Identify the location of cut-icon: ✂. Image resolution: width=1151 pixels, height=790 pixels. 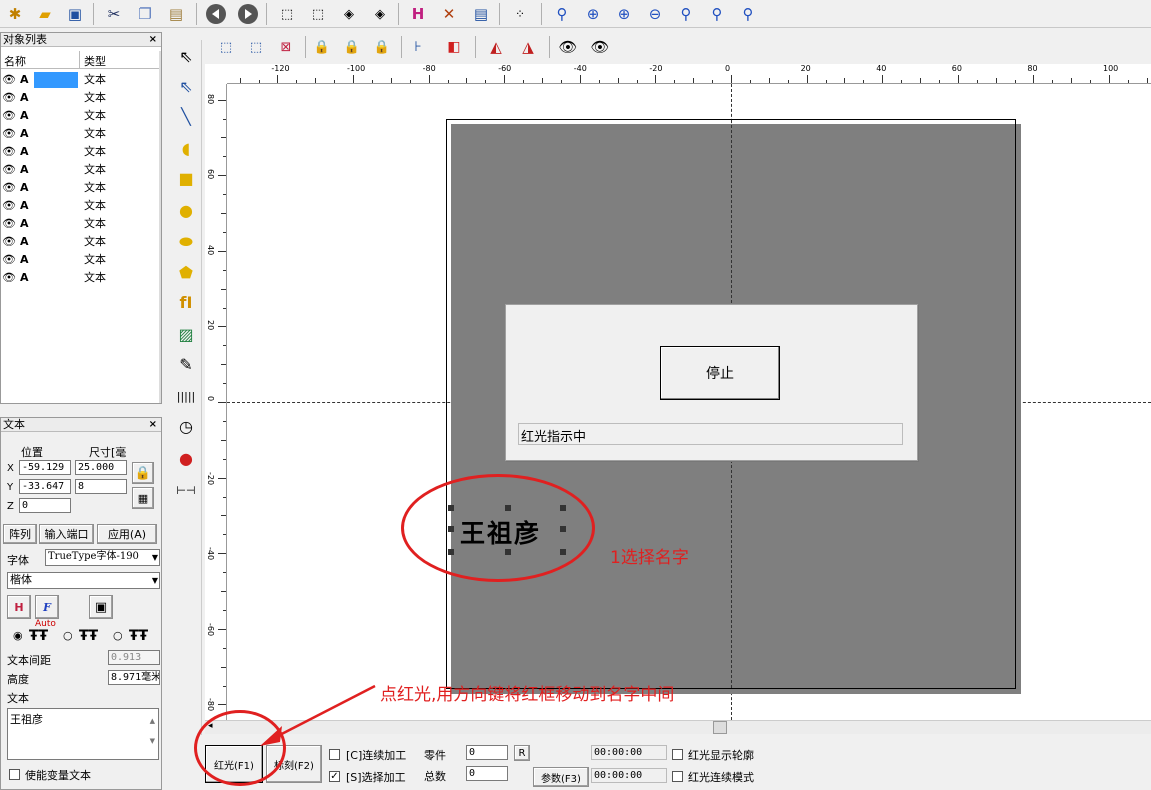
(114, 14).